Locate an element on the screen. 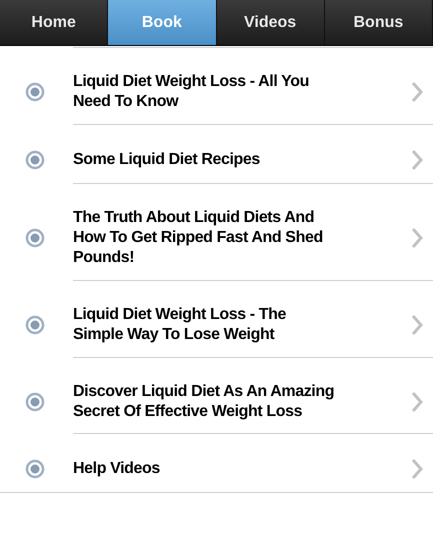 Image resolution: width=433 pixels, height=541 pixels. list-item: The Truth About Liquid Diets And How To Get Ripped Fast And Shed Pounds! is located at coordinates (253, 231).